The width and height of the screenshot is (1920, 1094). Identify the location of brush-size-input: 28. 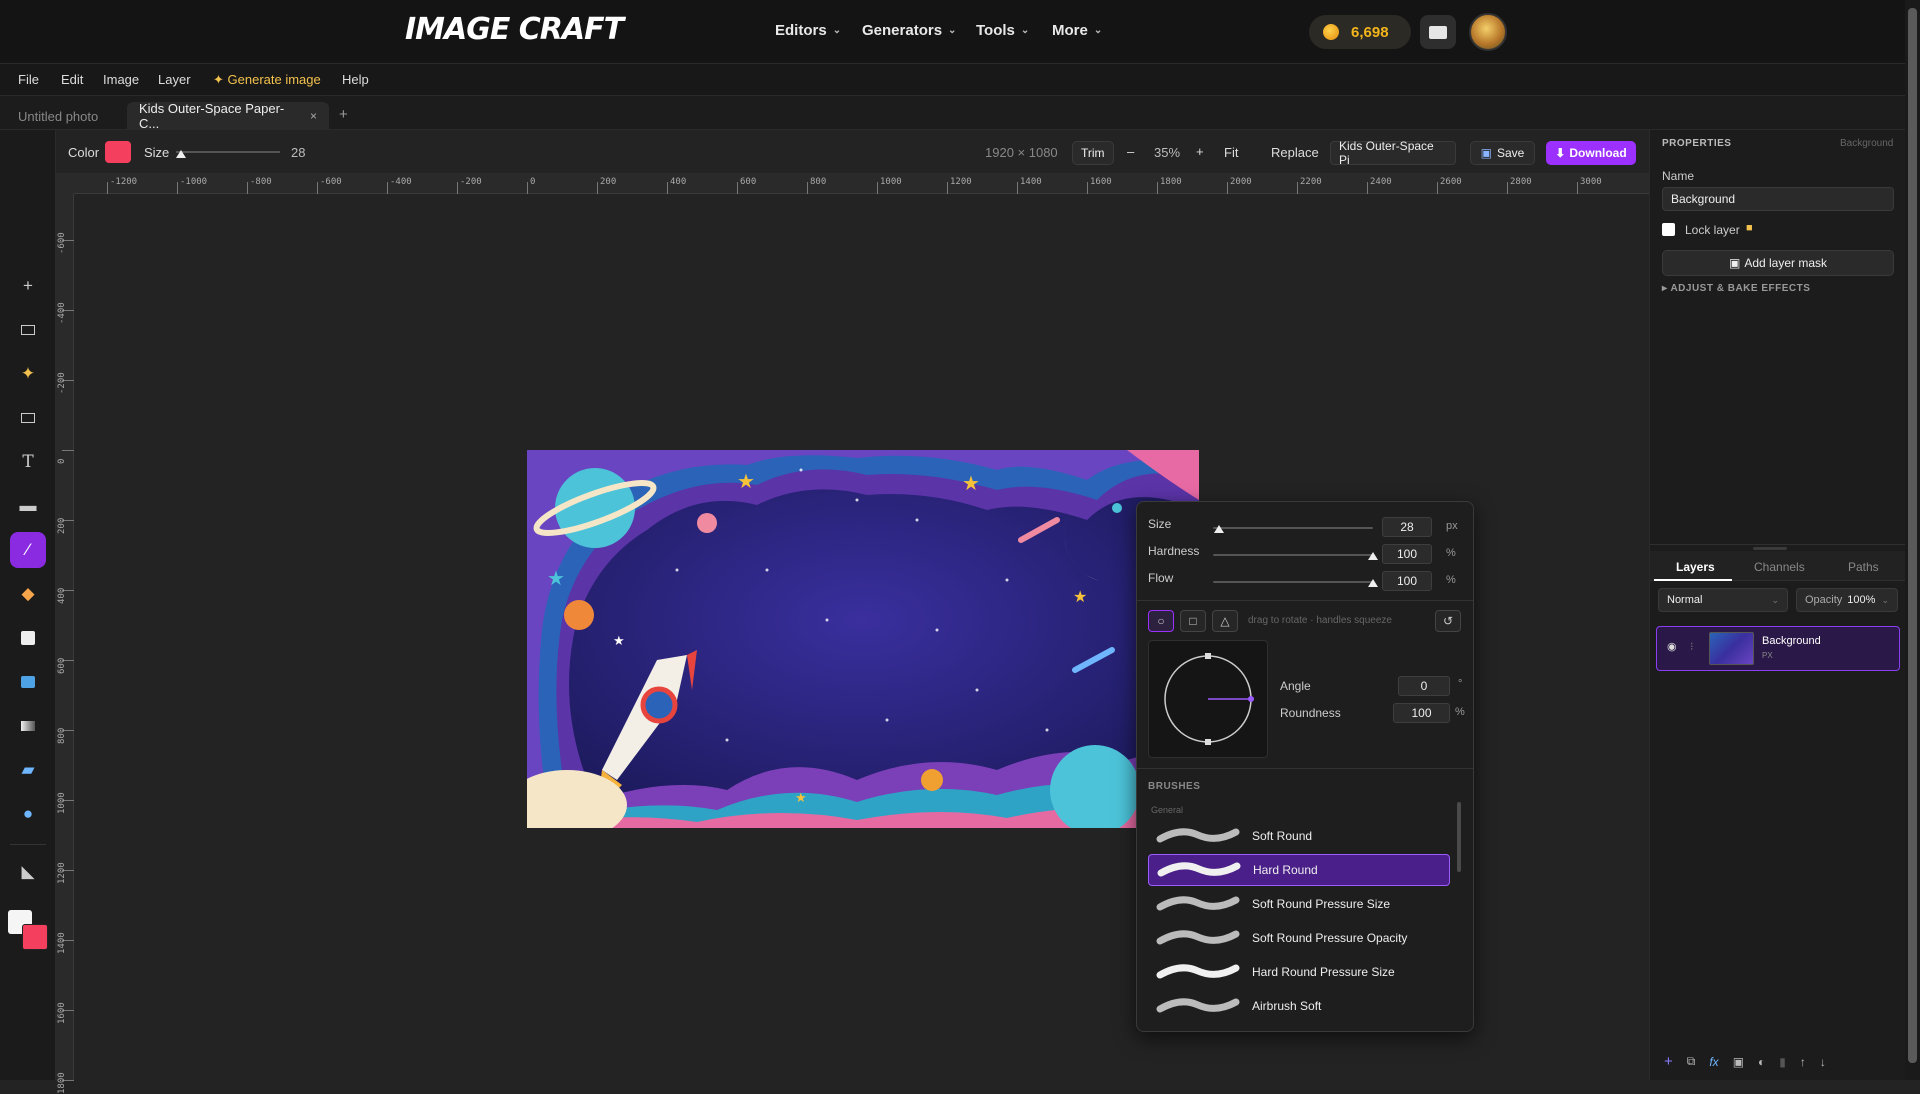
(1407, 527).